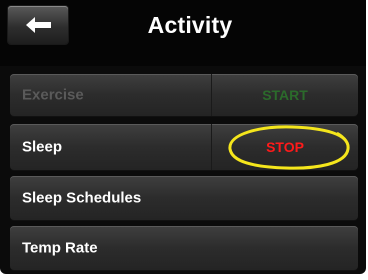  I want to click on left-arrow-icon, so click(38, 25).